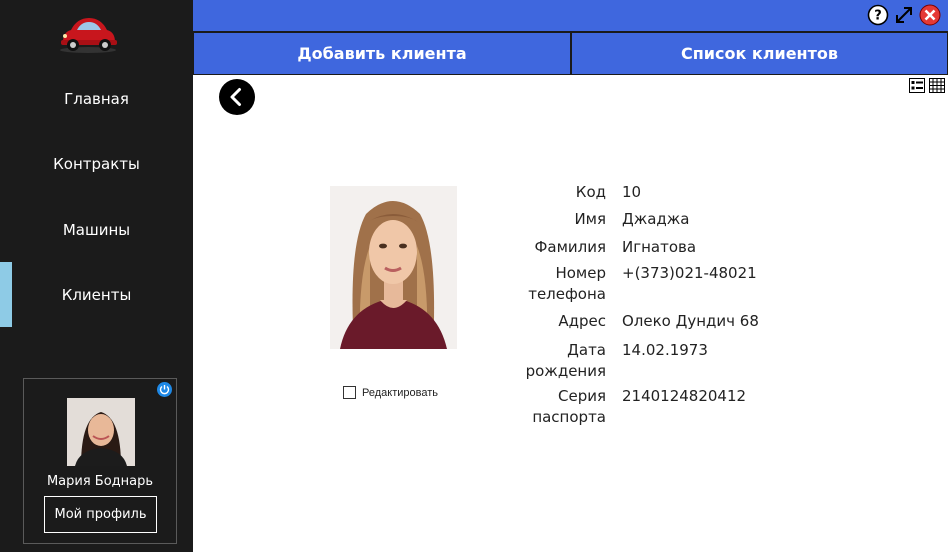  What do you see at coordinates (567, 283) in the screenshot?
I see `field-label: Номер телефона` at bounding box center [567, 283].